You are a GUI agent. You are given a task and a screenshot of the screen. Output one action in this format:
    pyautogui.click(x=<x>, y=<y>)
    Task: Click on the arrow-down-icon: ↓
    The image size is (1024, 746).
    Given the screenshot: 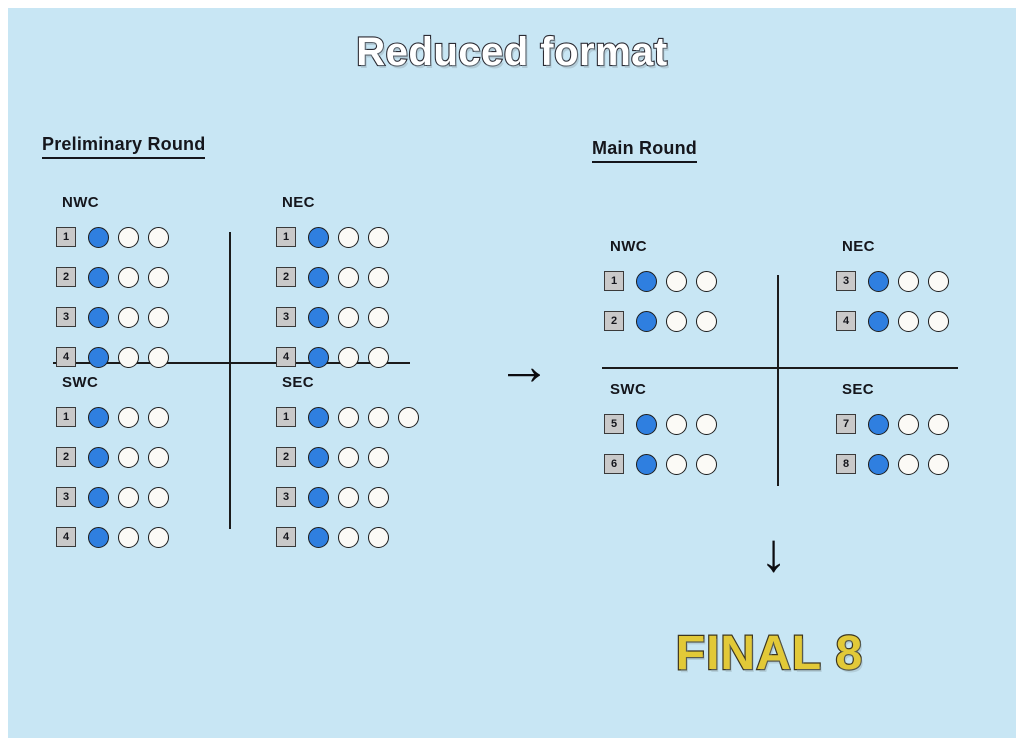 What is the action you would take?
    pyautogui.click(x=773, y=553)
    